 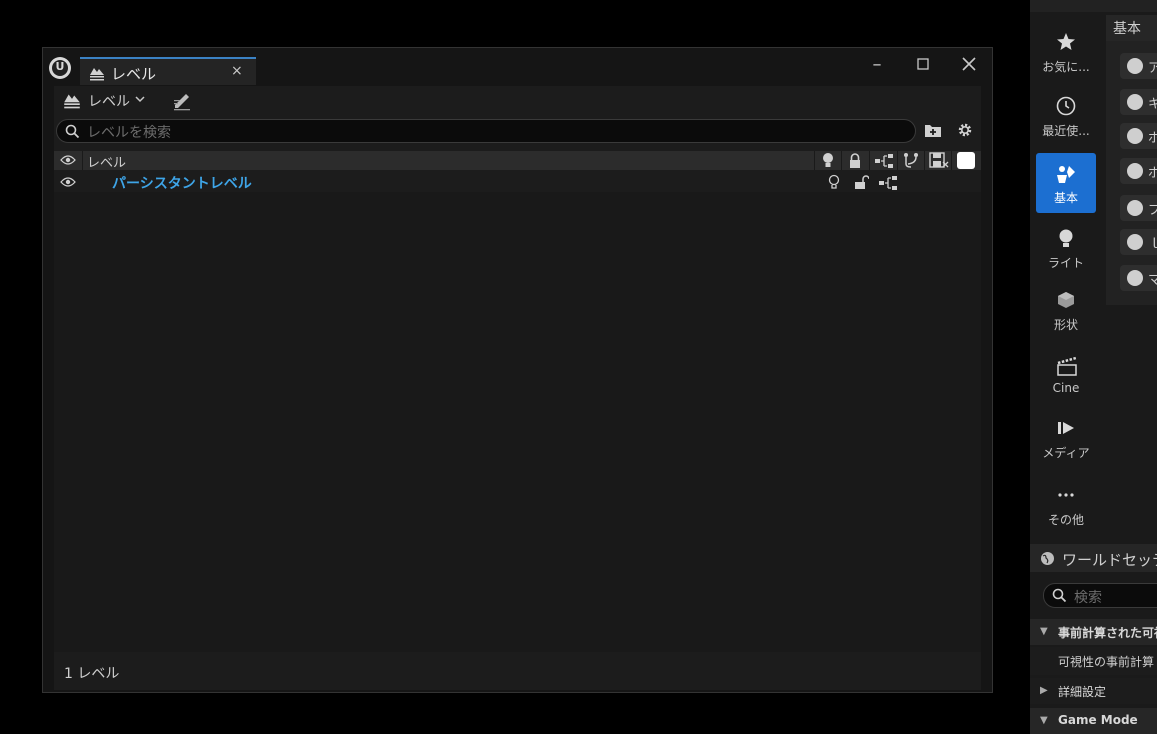 What do you see at coordinates (140, 100) in the screenshot?
I see `chevron-down-icon` at bounding box center [140, 100].